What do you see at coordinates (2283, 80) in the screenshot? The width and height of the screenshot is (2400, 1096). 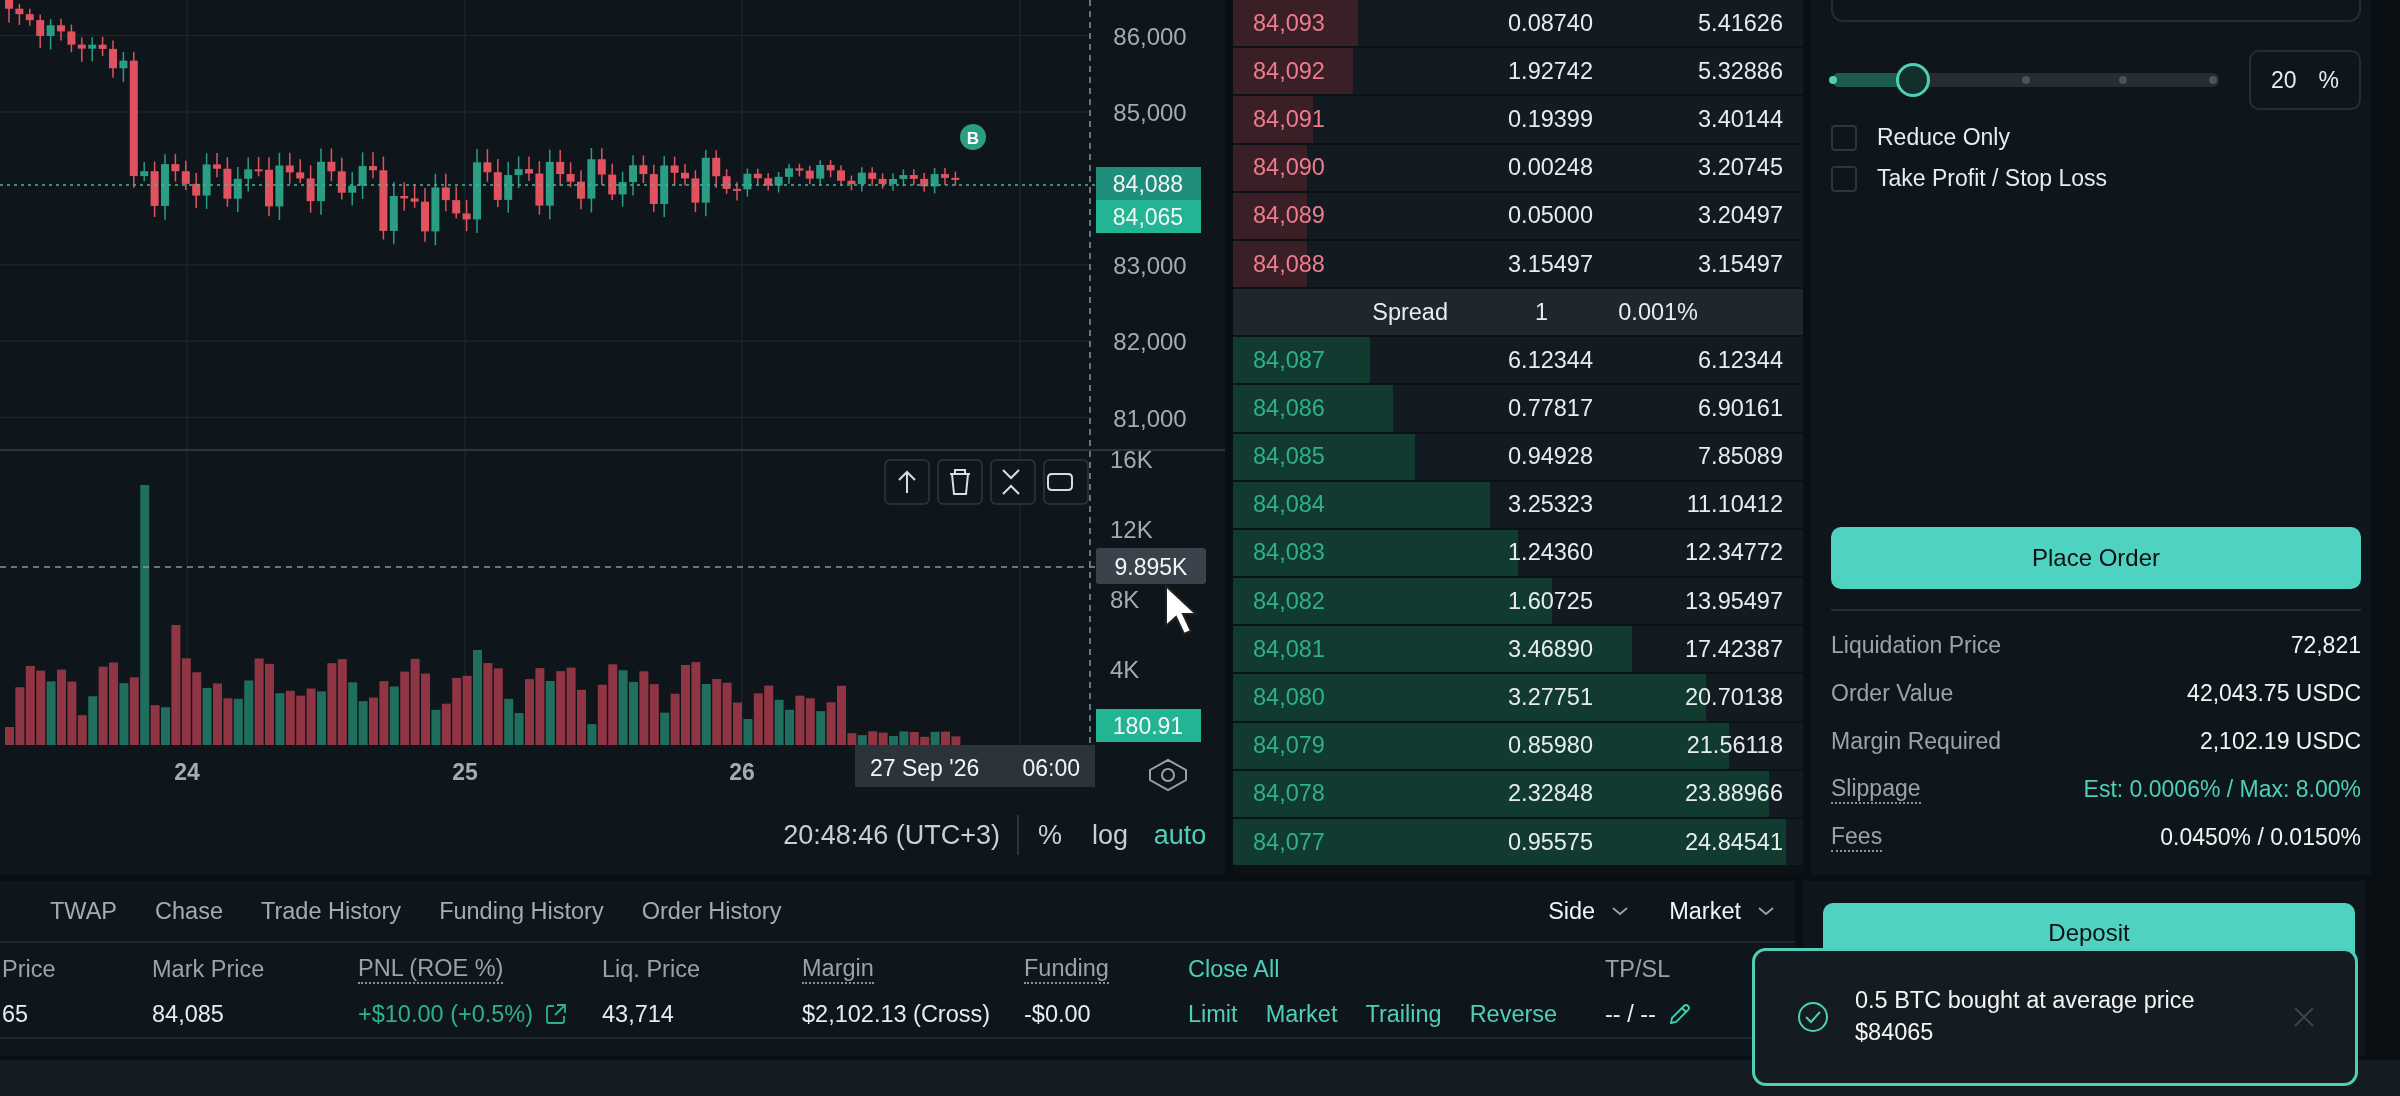 I see `percent-value: 20` at bounding box center [2283, 80].